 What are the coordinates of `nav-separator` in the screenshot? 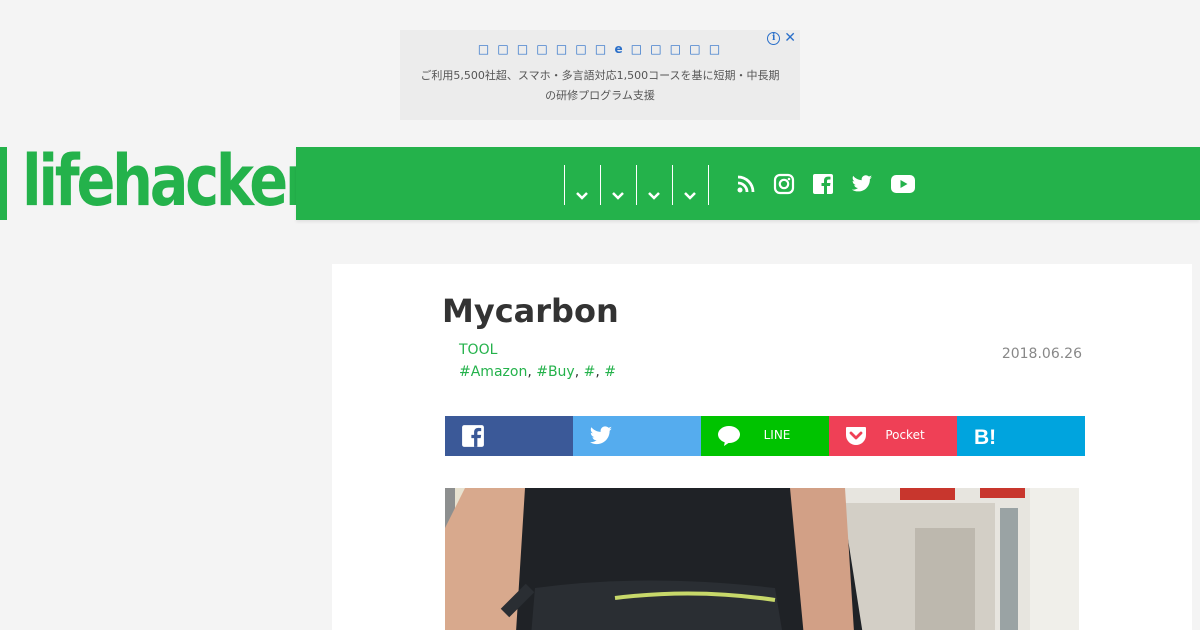 It's located at (708, 185).